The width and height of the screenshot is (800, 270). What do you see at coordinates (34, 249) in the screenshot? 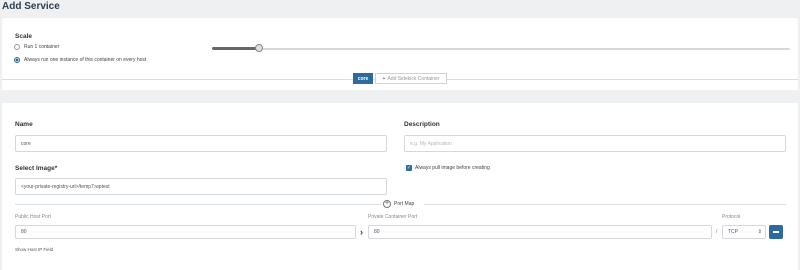
I see `show-host-ip-link: Show Host IP Field` at bounding box center [34, 249].